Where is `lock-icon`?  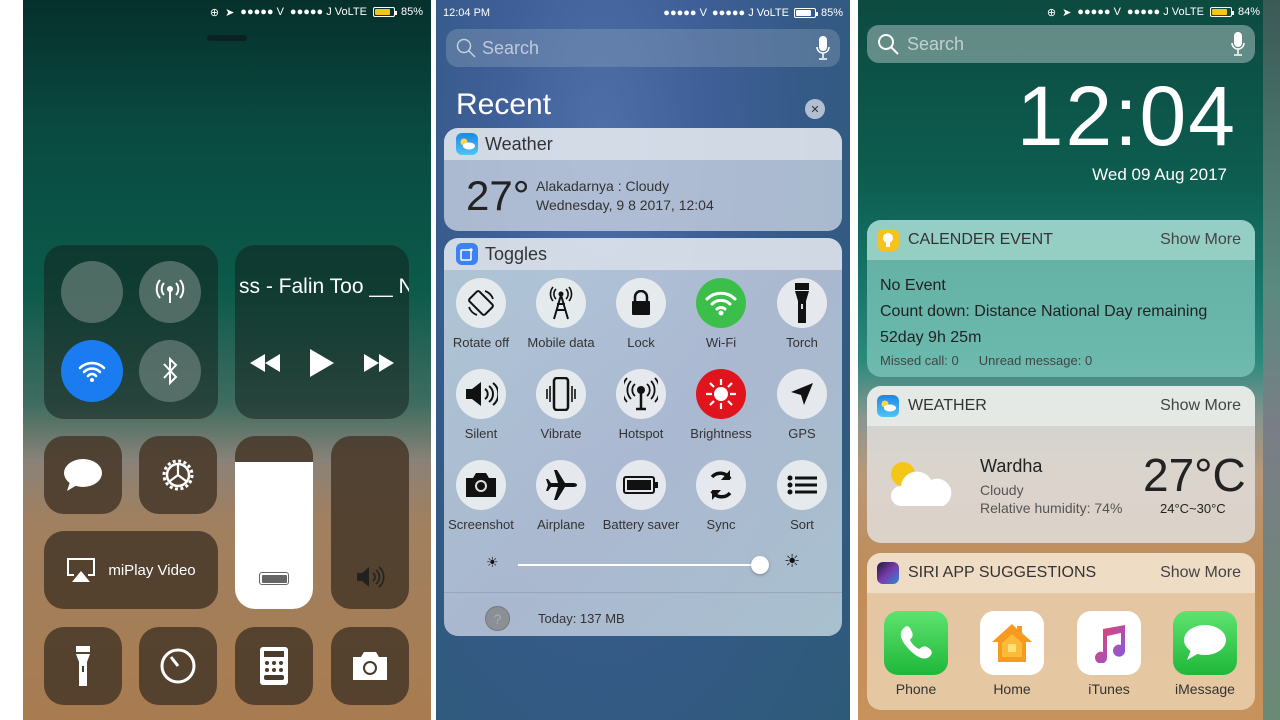
lock-icon is located at coordinates (641, 302).